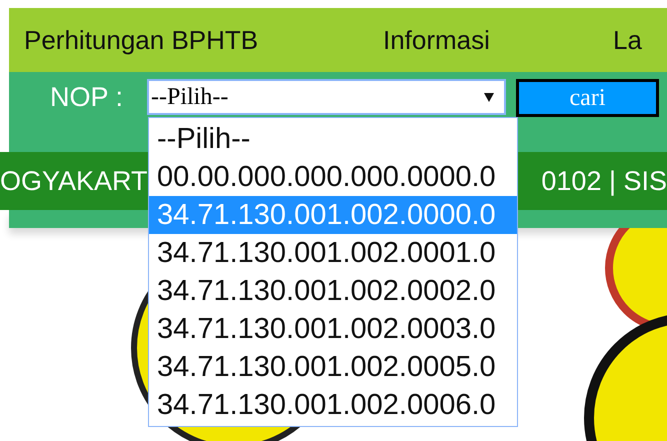 Image resolution: width=667 pixels, height=441 pixels. I want to click on menu-link: Informasi, so click(436, 39).